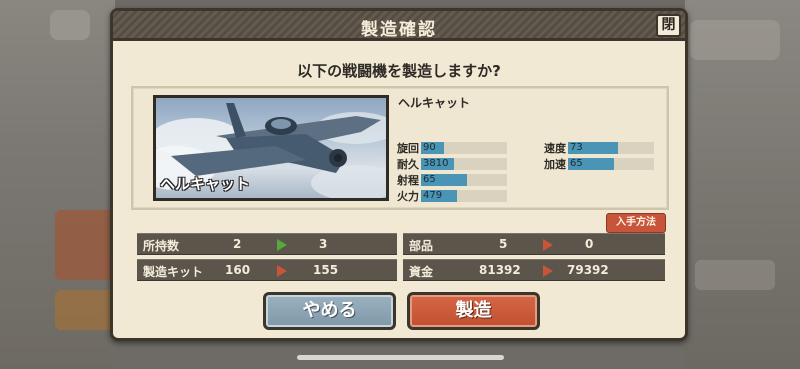 Image resolution: width=800 pixels, height=369 pixels. I want to click on stat-turn: 旋回 90, so click(452, 148).